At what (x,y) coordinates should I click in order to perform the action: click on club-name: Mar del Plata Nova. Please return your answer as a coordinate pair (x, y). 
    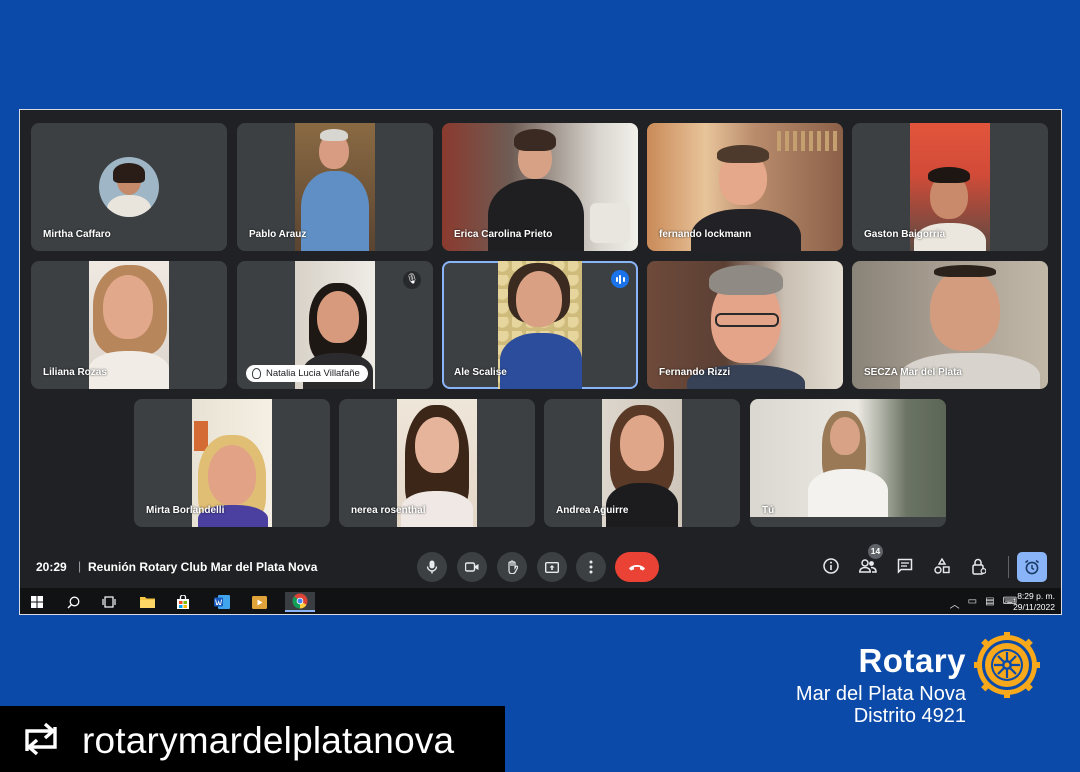
    Looking at the image, I should click on (880, 694).